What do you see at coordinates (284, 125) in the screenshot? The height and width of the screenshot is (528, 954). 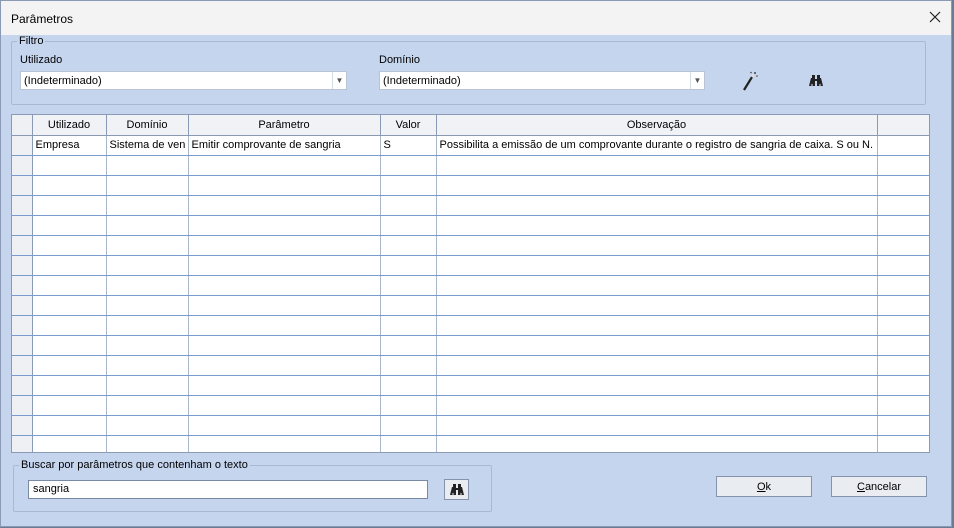 I see `column-header-parametro: Parâmetro` at bounding box center [284, 125].